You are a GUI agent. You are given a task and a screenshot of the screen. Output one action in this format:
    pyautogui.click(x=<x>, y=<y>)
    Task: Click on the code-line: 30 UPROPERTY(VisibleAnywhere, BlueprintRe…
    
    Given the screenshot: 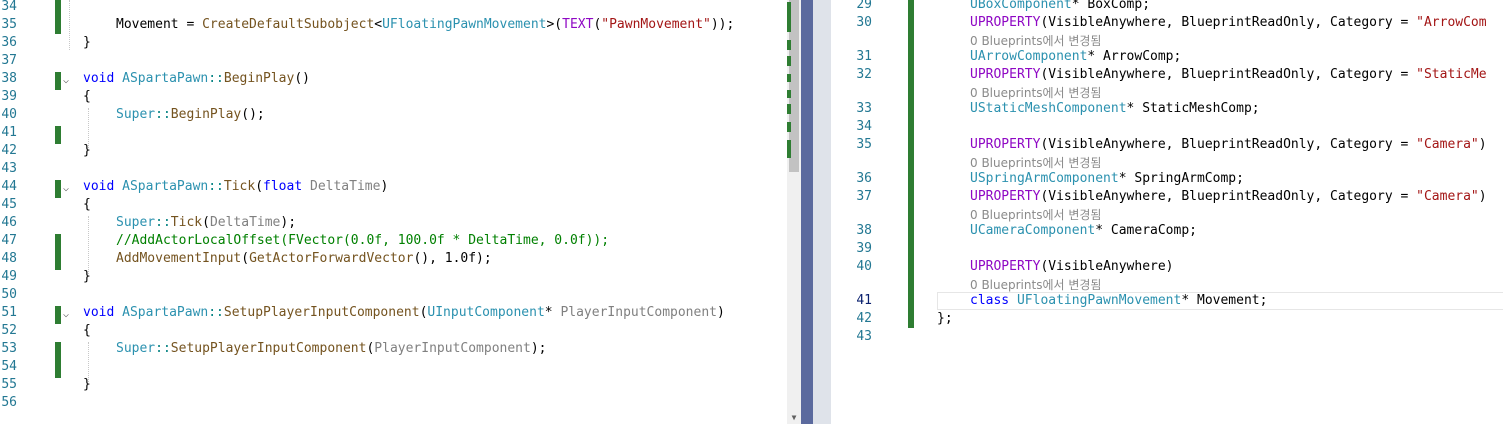 What is the action you would take?
    pyautogui.click(x=1167, y=23)
    